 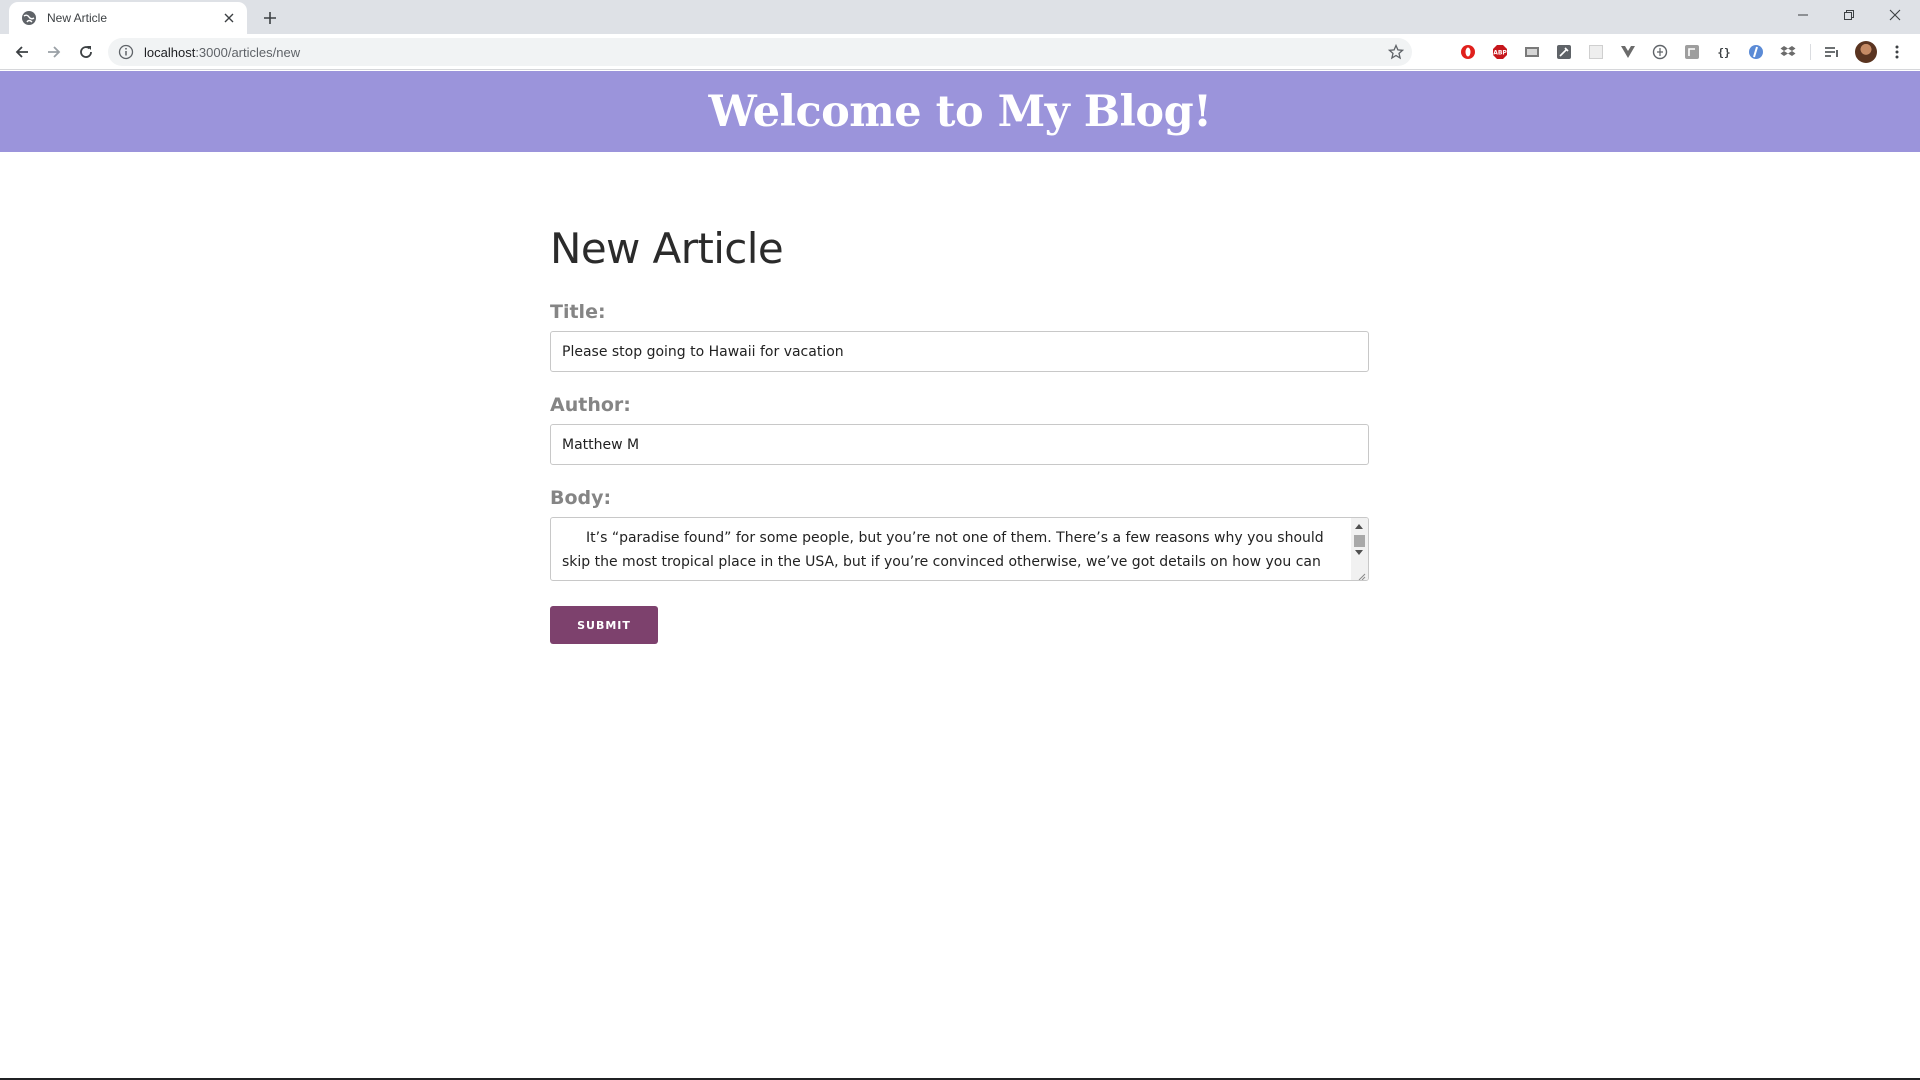 What do you see at coordinates (54, 52) in the screenshot?
I see `forward-arrow-icon` at bounding box center [54, 52].